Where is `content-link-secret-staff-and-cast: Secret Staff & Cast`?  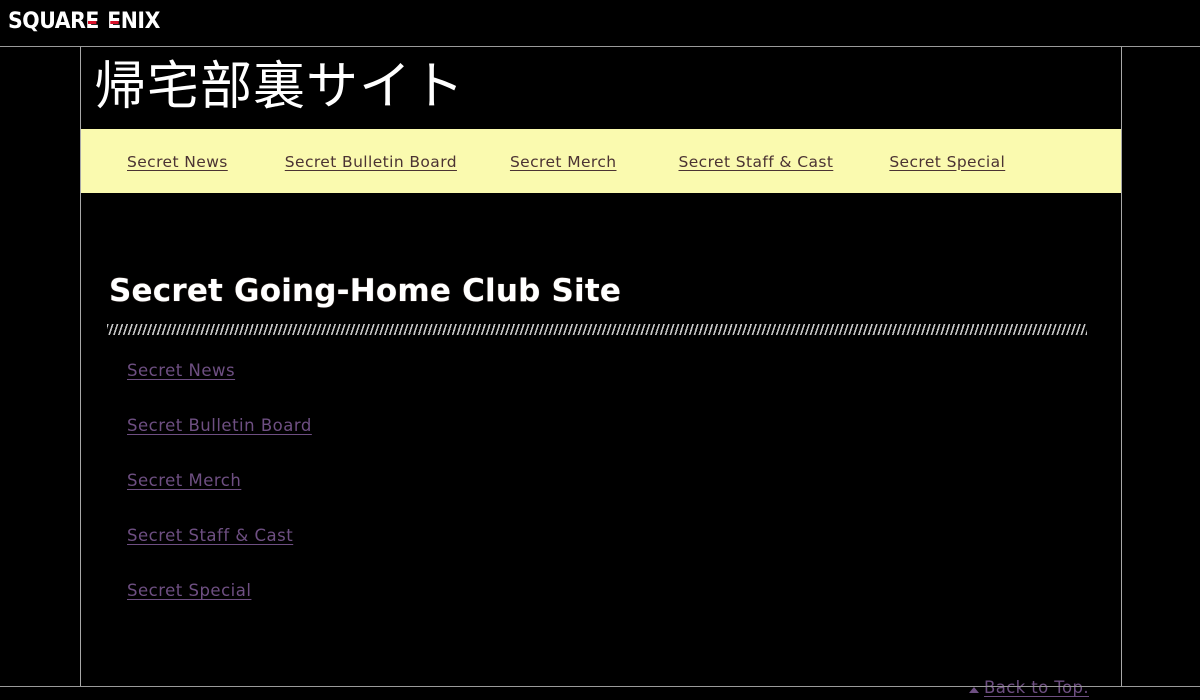
content-link-secret-staff-and-cast: Secret Staff & Cast is located at coordinates (210, 535).